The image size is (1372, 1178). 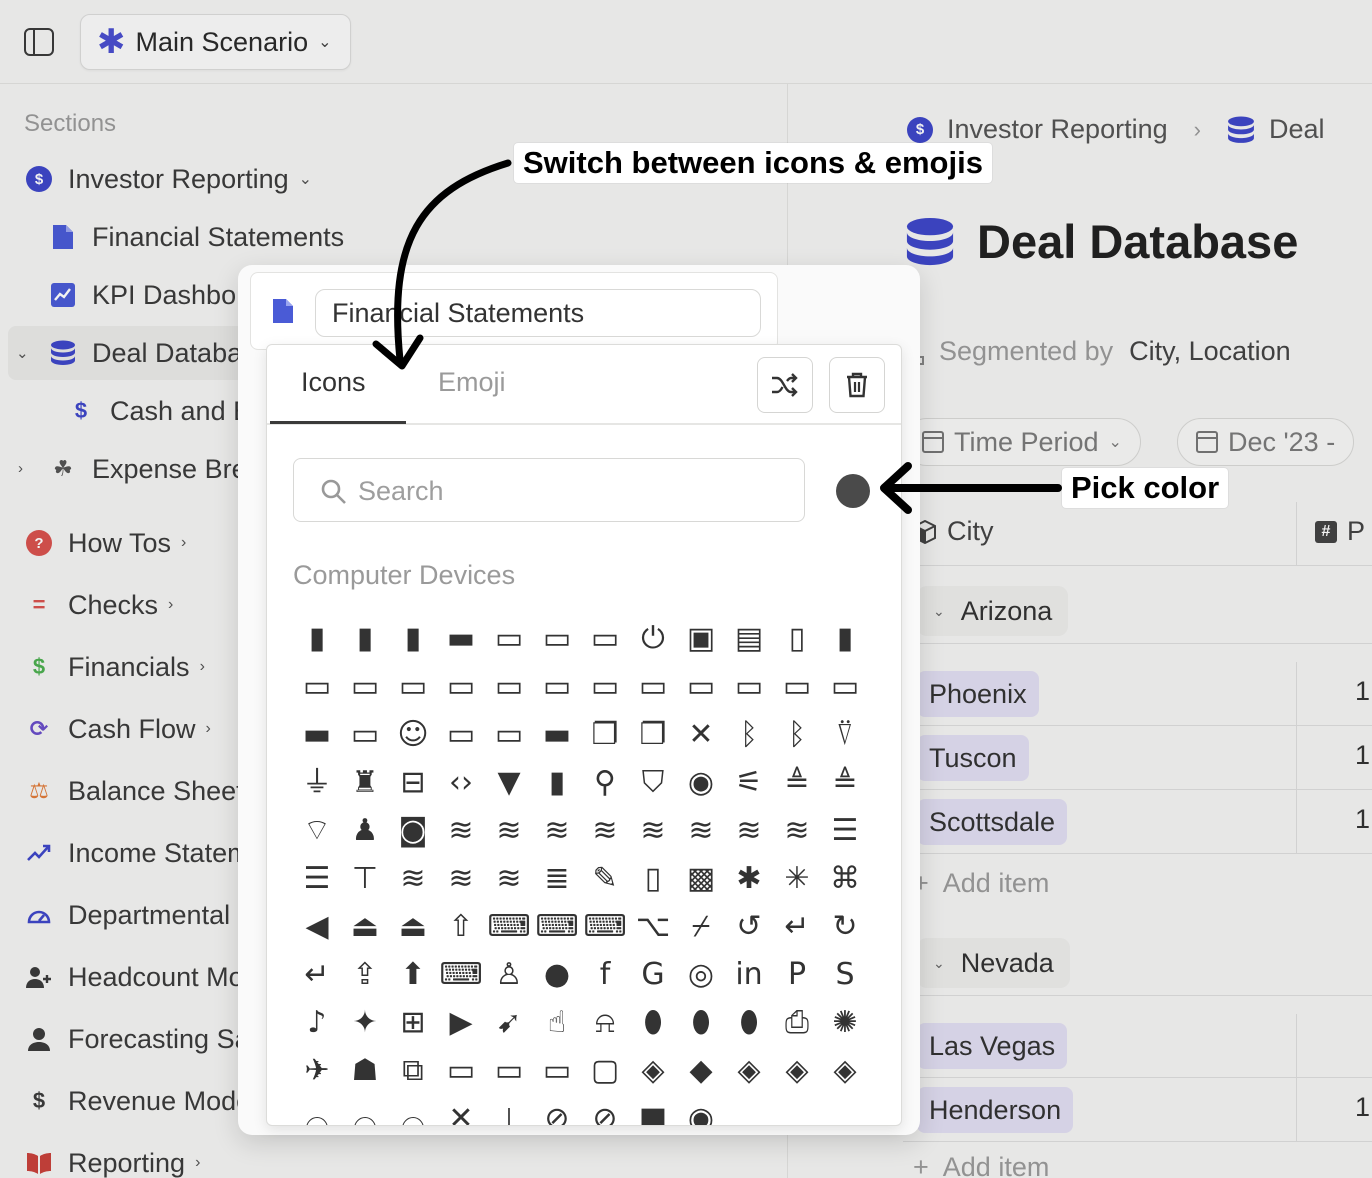 I want to click on callout-color: Pick color, so click(x=1145, y=488).